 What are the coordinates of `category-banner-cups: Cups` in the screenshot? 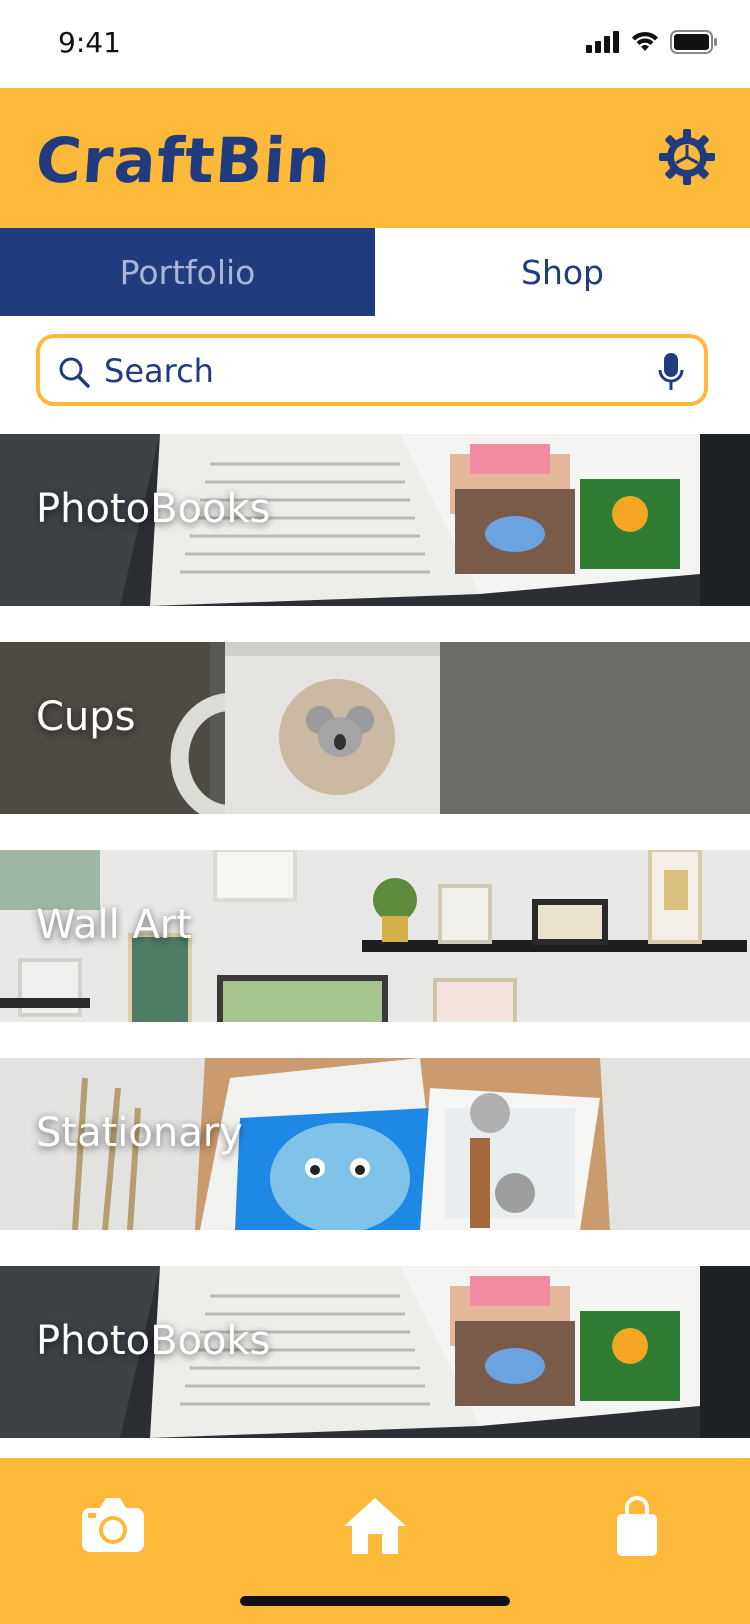 It's located at (375, 728).